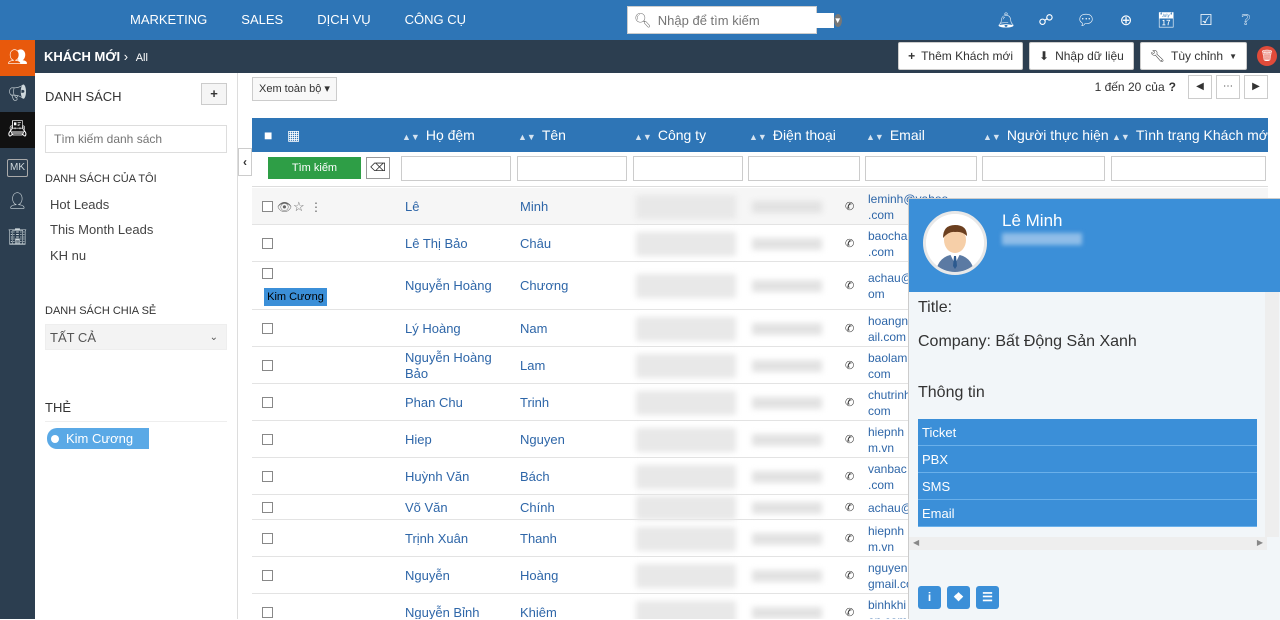 Image resolution: width=1280 pixels, height=620 pixels. Describe the element at coordinates (82, 56) in the screenshot. I see `breadcrumb-main: KHÁCH MỚI` at that location.